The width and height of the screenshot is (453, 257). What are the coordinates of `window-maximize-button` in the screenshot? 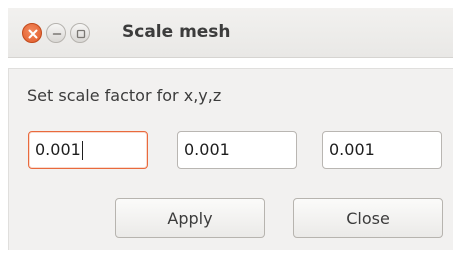 It's located at (80, 33).